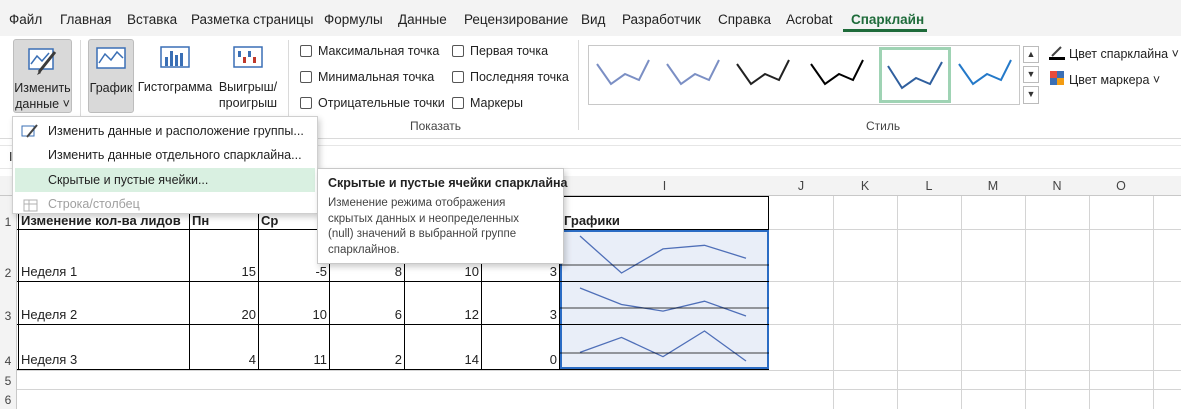 The height and width of the screenshot is (409, 1181). What do you see at coordinates (366, 271) in the screenshot?
I see `value-cell: 8` at bounding box center [366, 271].